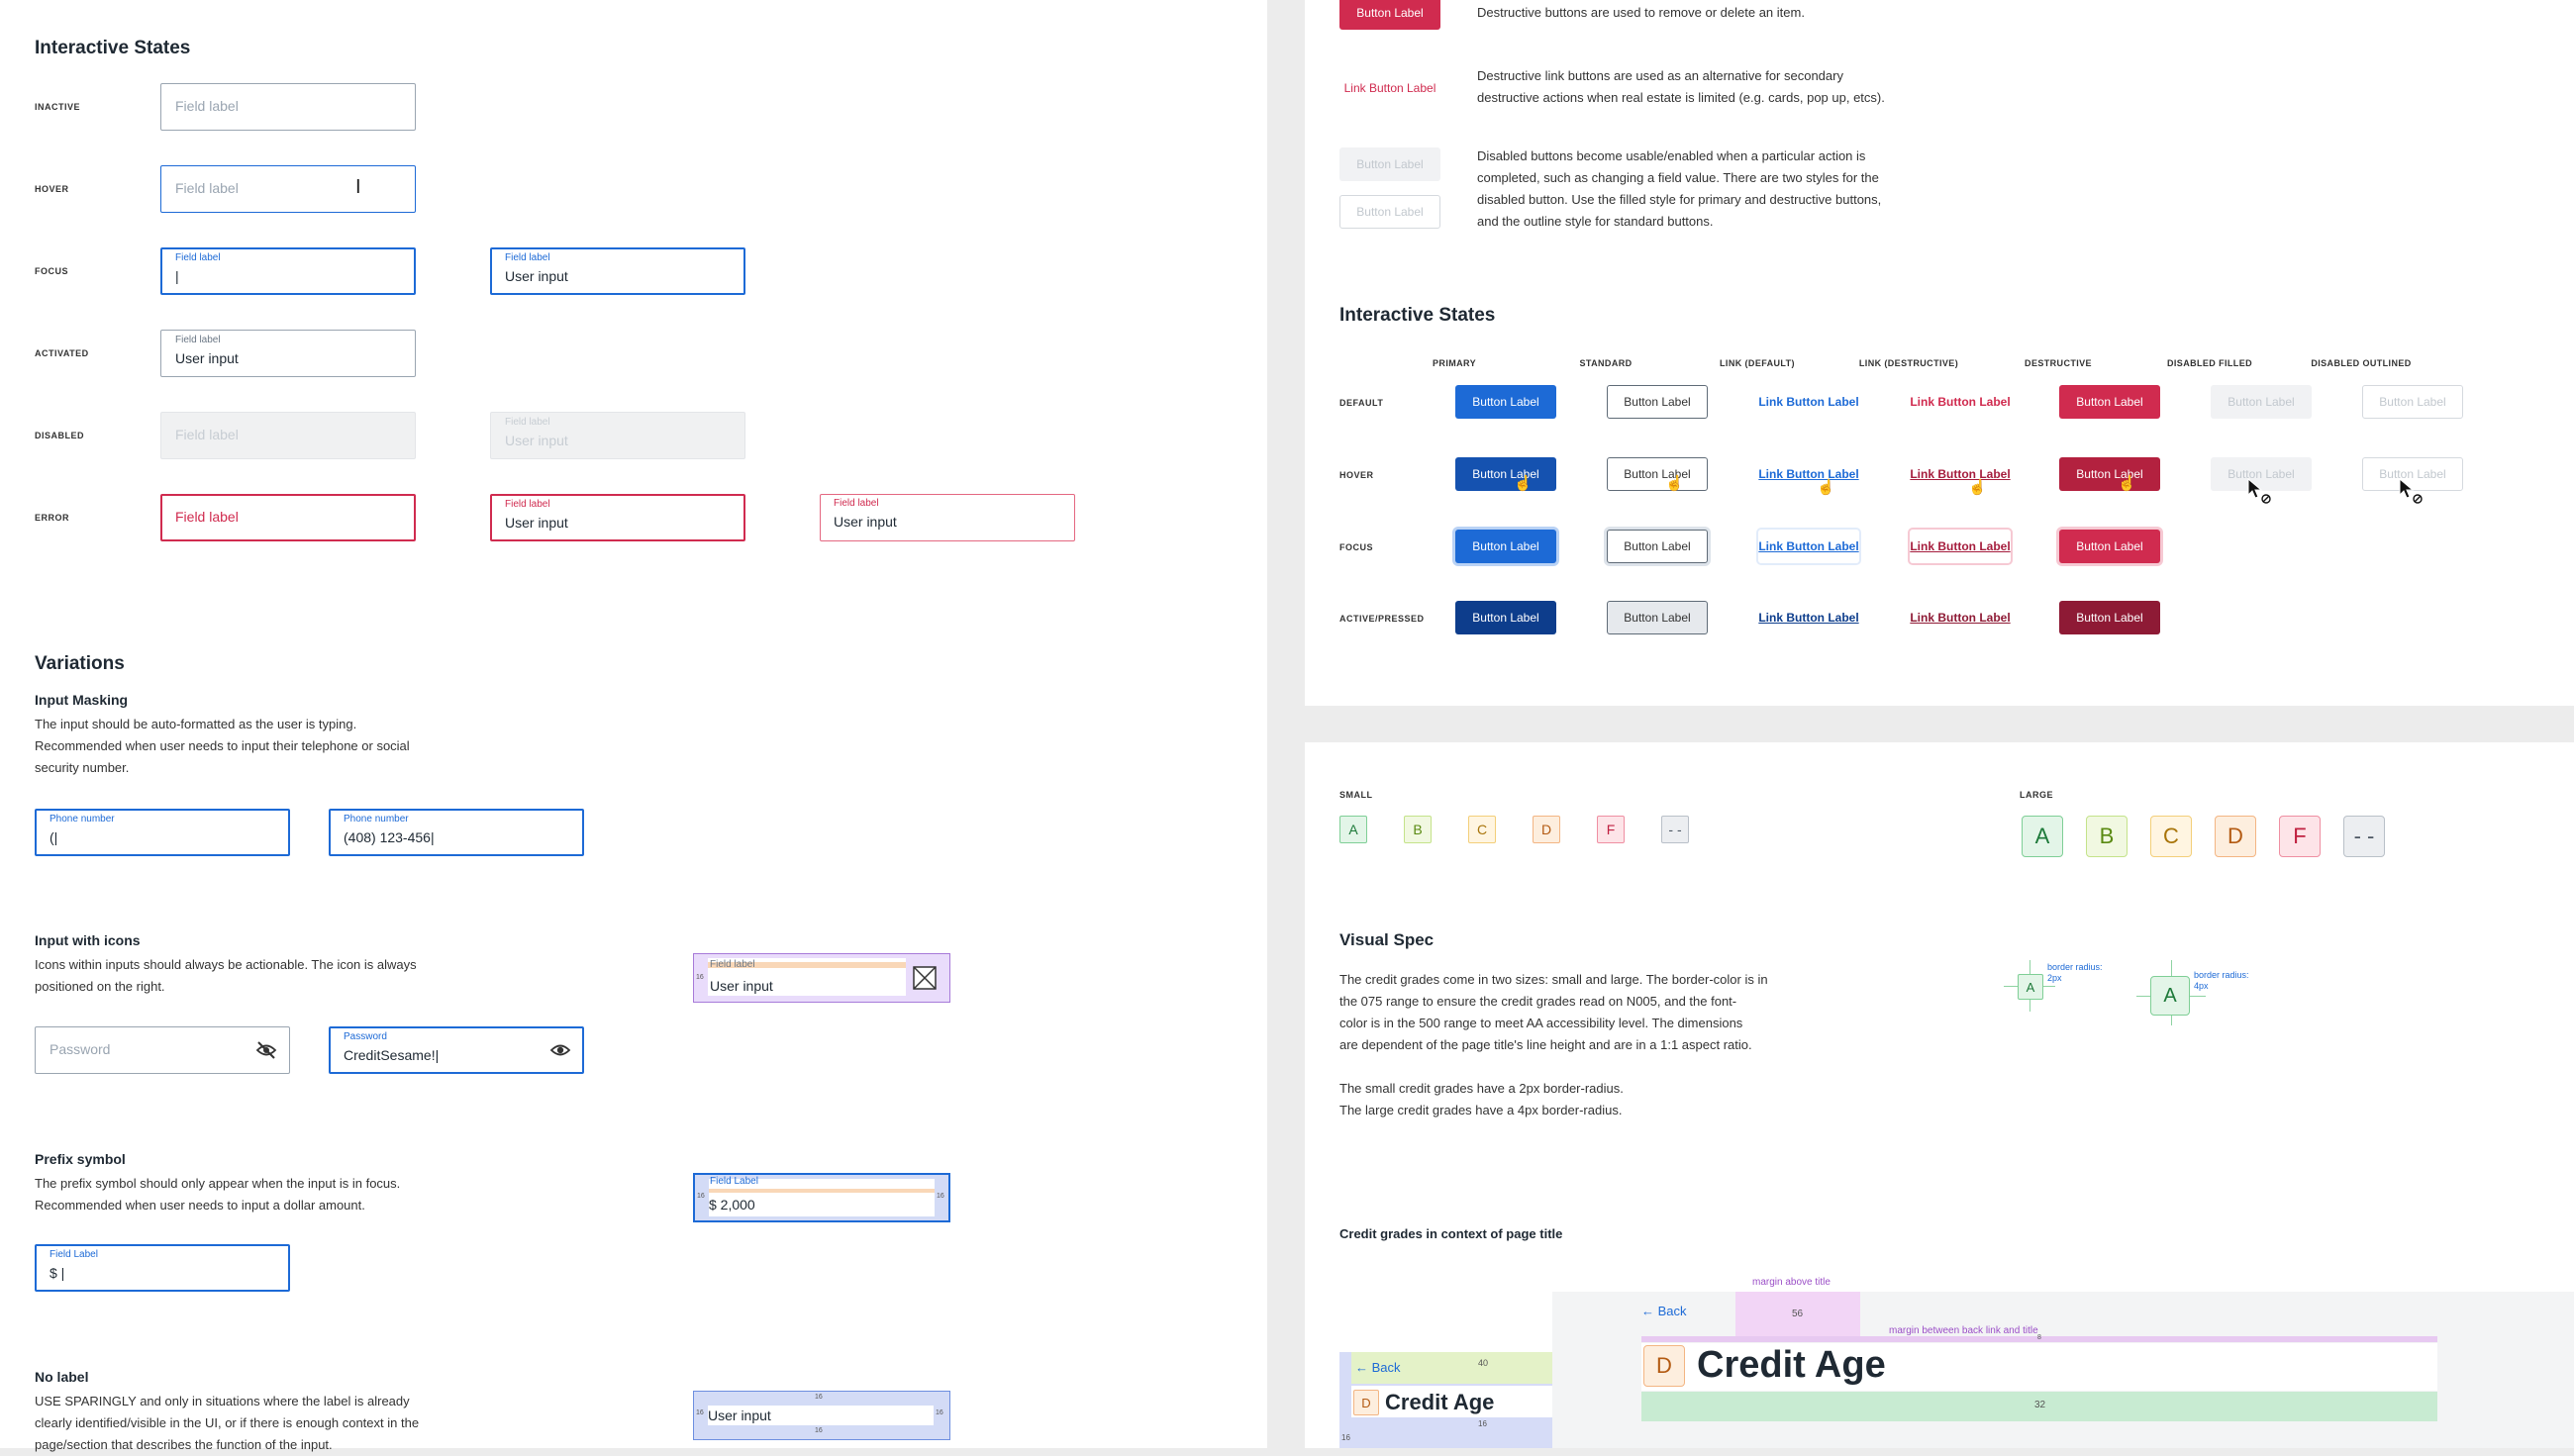 This screenshot has width=2574, height=1456. I want to click on destructive-button-default: Button Label, so click(2109, 402).